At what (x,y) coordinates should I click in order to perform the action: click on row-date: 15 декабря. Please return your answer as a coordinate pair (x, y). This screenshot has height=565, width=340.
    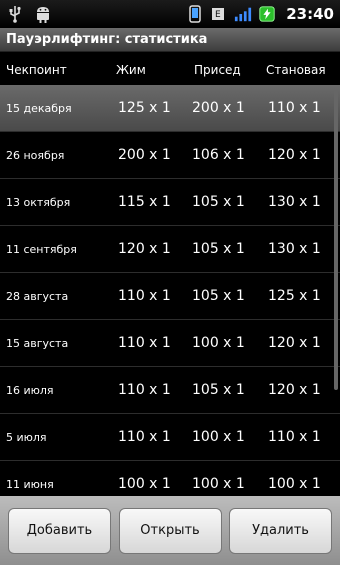
    Looking at the image, I should click on (39, 108).